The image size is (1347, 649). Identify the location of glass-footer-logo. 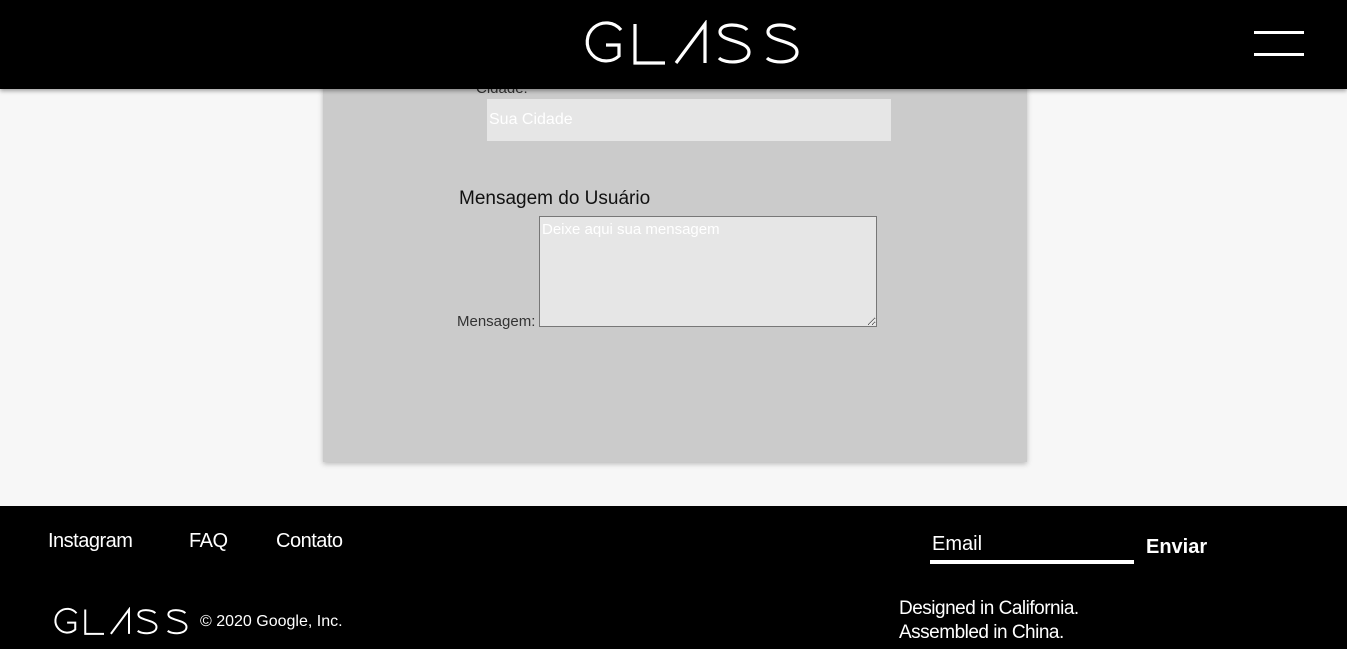
(121, 621).